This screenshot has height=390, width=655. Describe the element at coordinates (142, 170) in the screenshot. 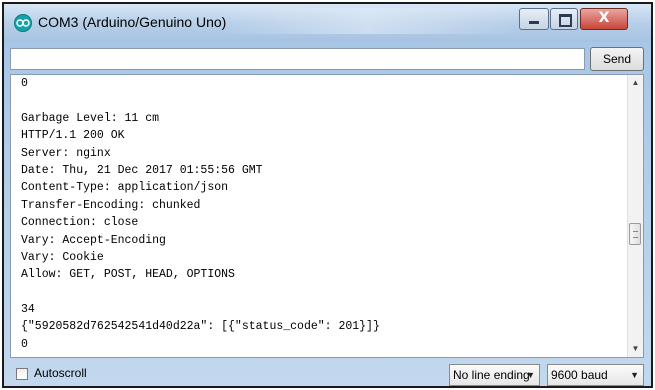

I see `output-line: Date: Thu, 21 Dec 2017 01:55:56 GMT` at that location.